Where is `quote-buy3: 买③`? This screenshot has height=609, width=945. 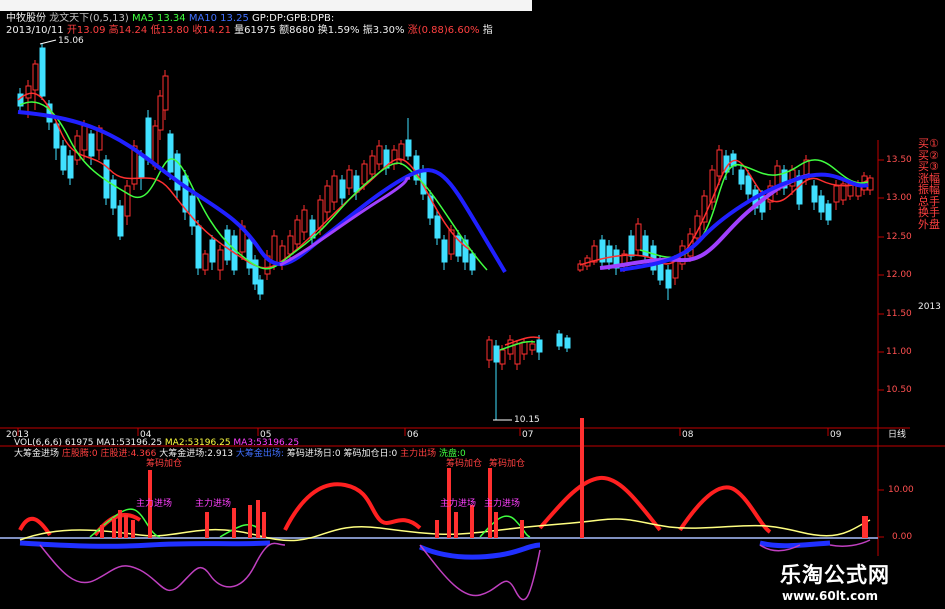 quote-buy3: 买③ is located at coordinates (928, 166).